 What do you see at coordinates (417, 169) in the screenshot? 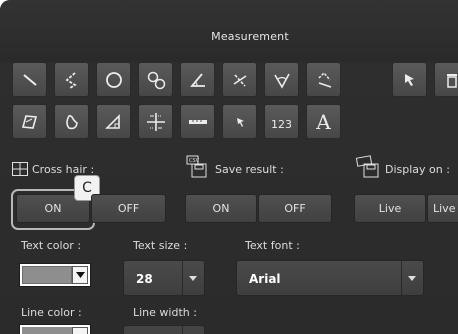
I see `display-on-label: Display on :` at bounding box center [417, 169].